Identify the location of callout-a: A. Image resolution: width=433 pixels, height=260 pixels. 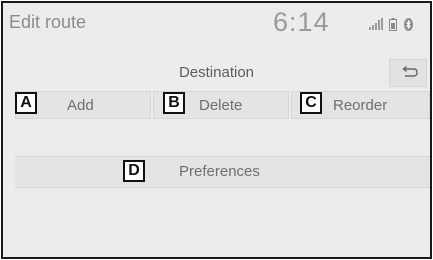
(26, 103).